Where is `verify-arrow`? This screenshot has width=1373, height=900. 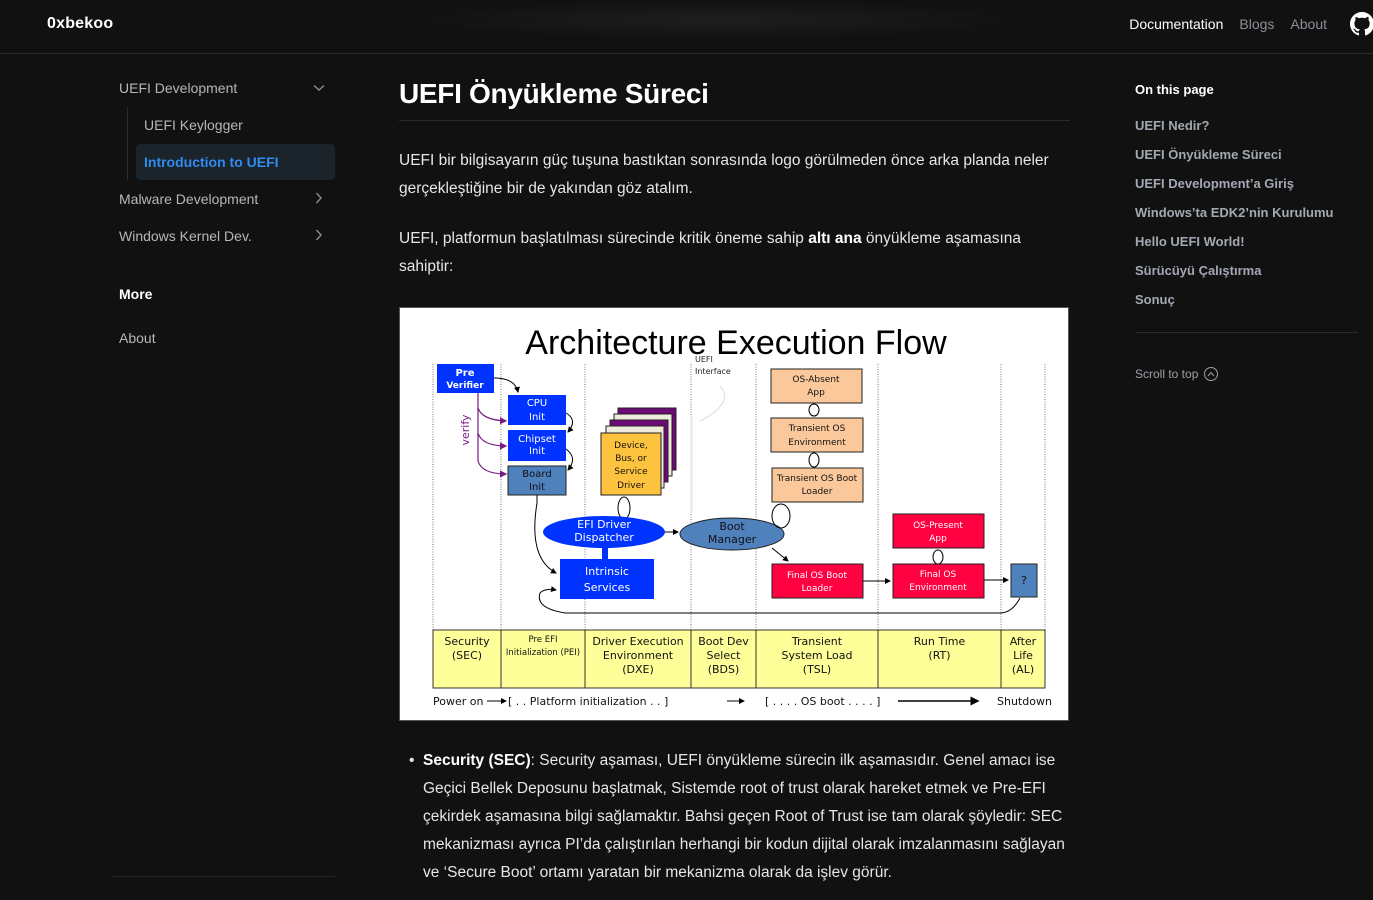 verify-arrow is located at coordinates (492, 409).